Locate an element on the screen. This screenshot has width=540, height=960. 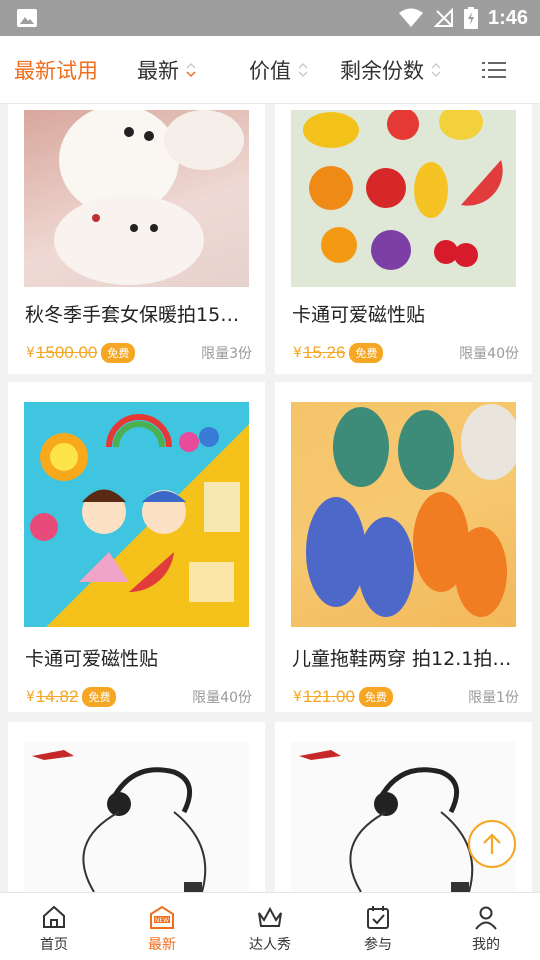
list-view-icon is located at coordinates (494, 70).